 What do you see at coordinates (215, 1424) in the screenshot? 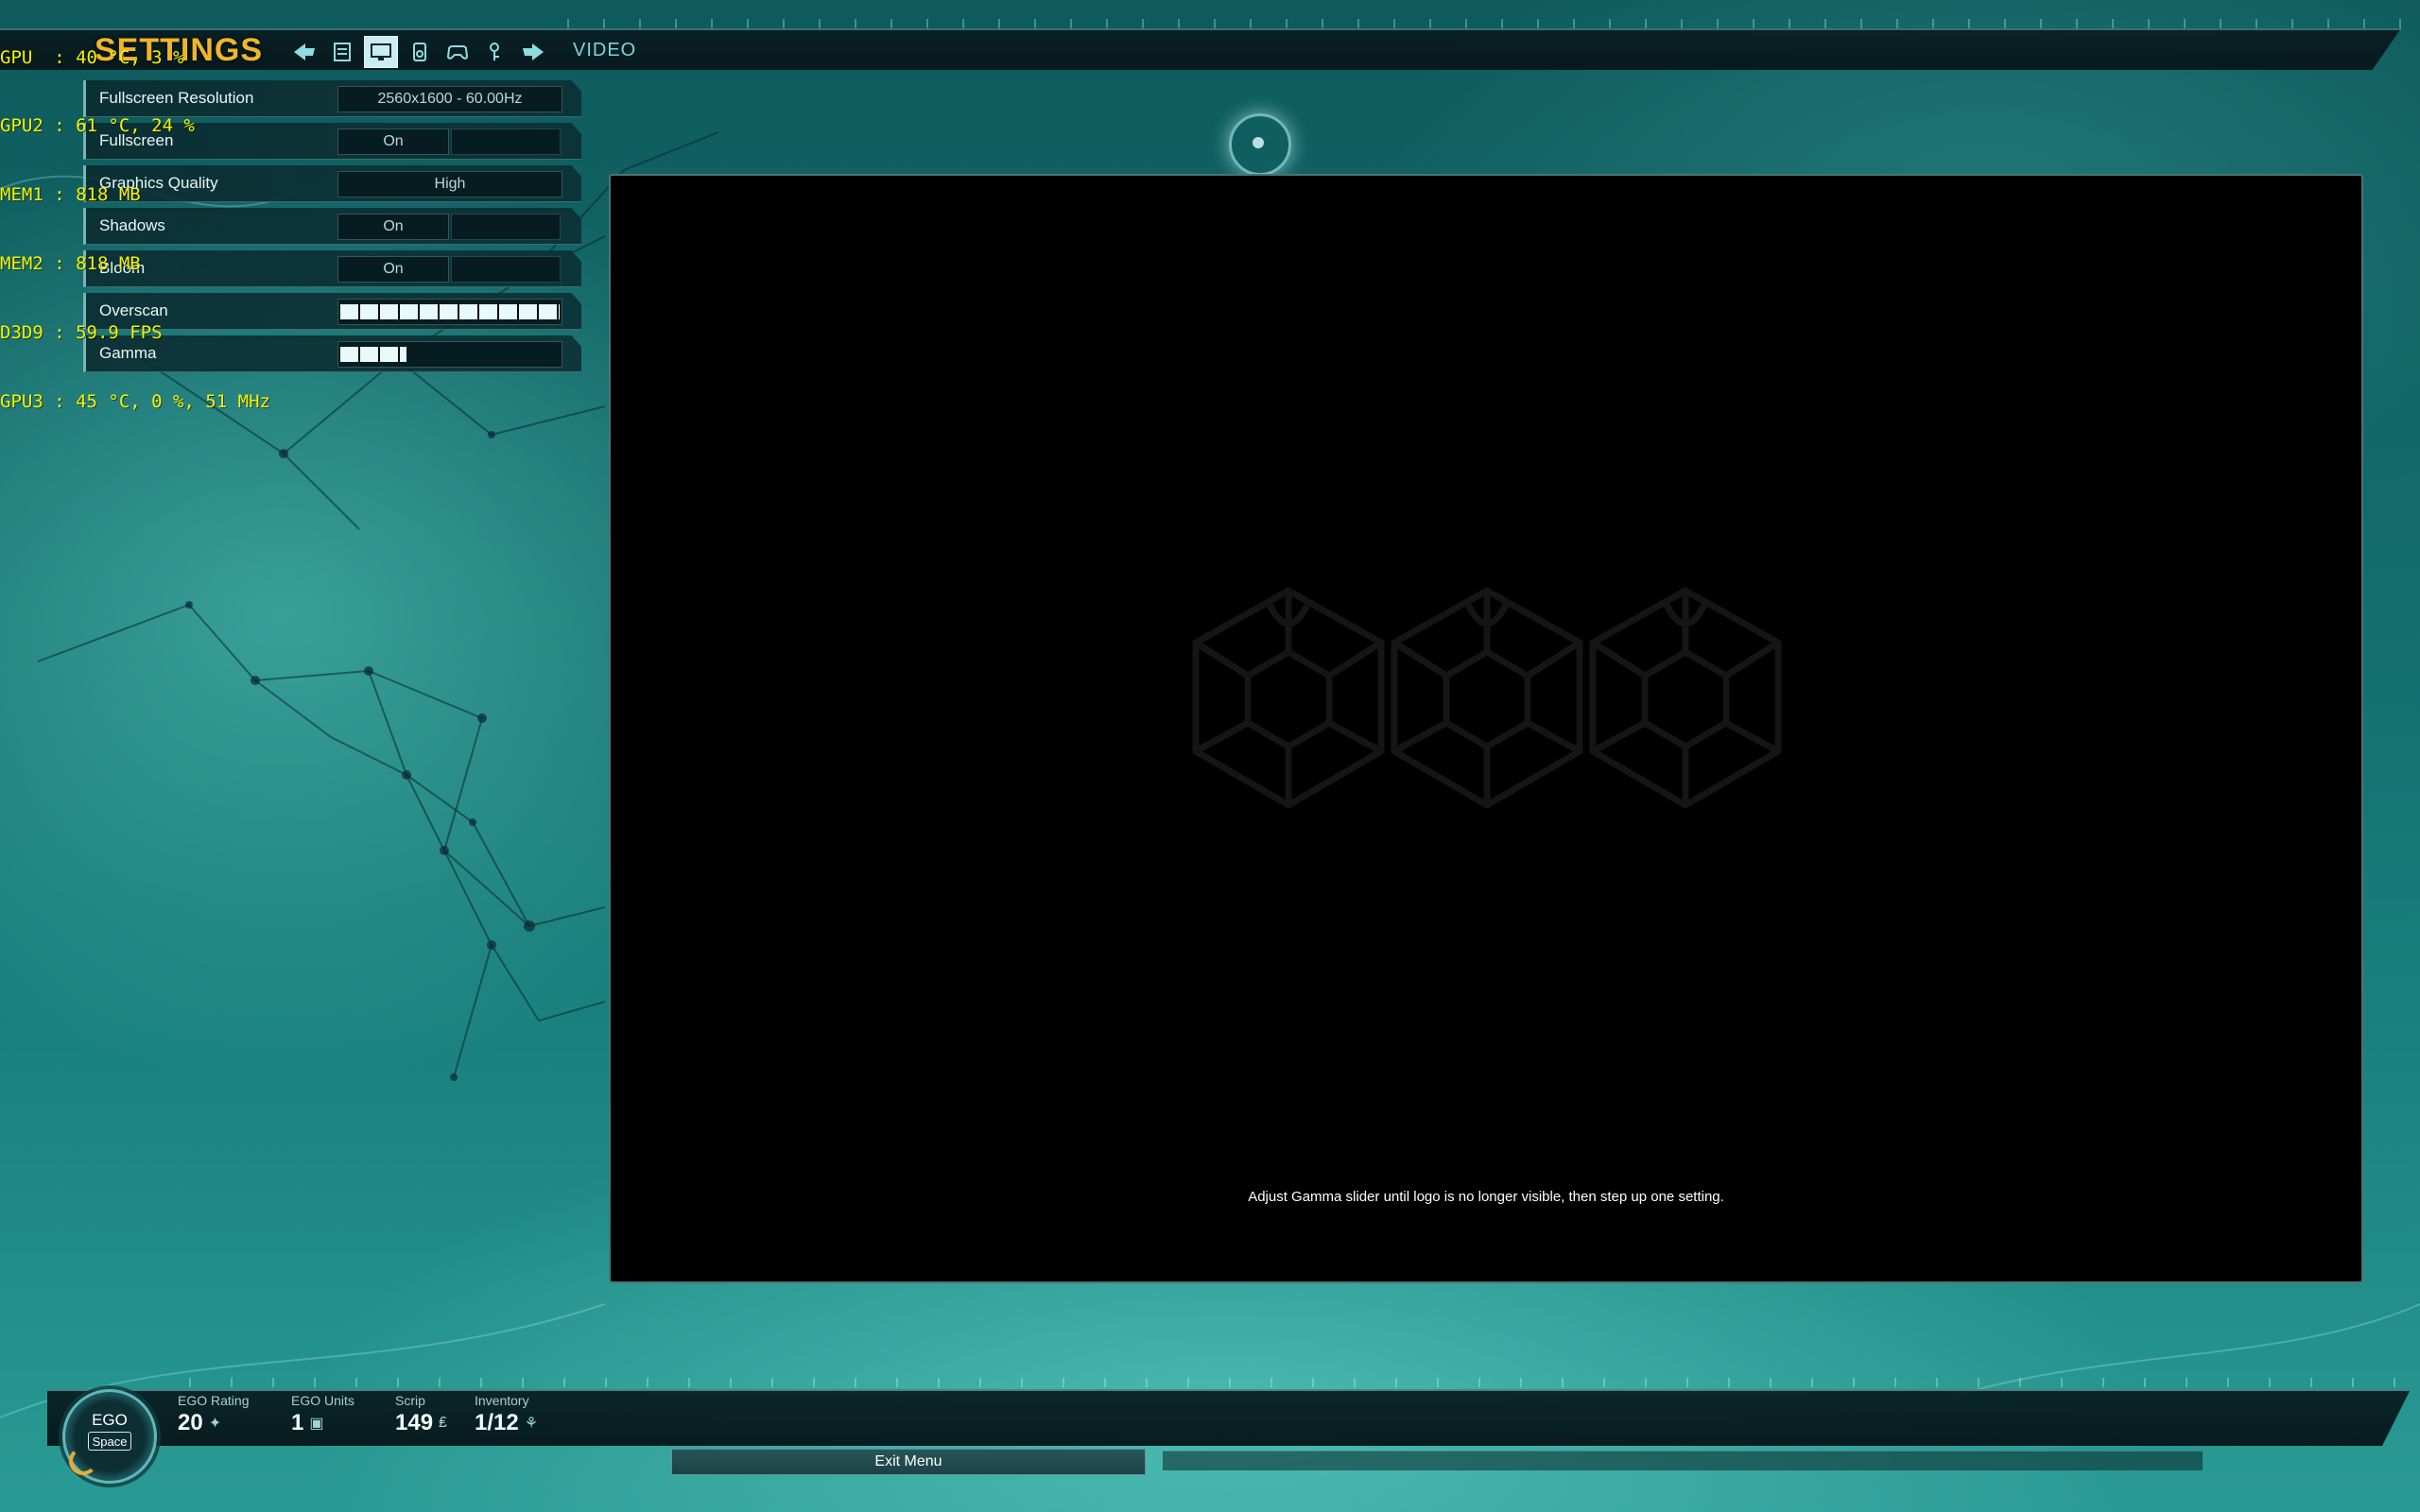
I see `feather-icon: ✦` at bounding box center [215, 1424].